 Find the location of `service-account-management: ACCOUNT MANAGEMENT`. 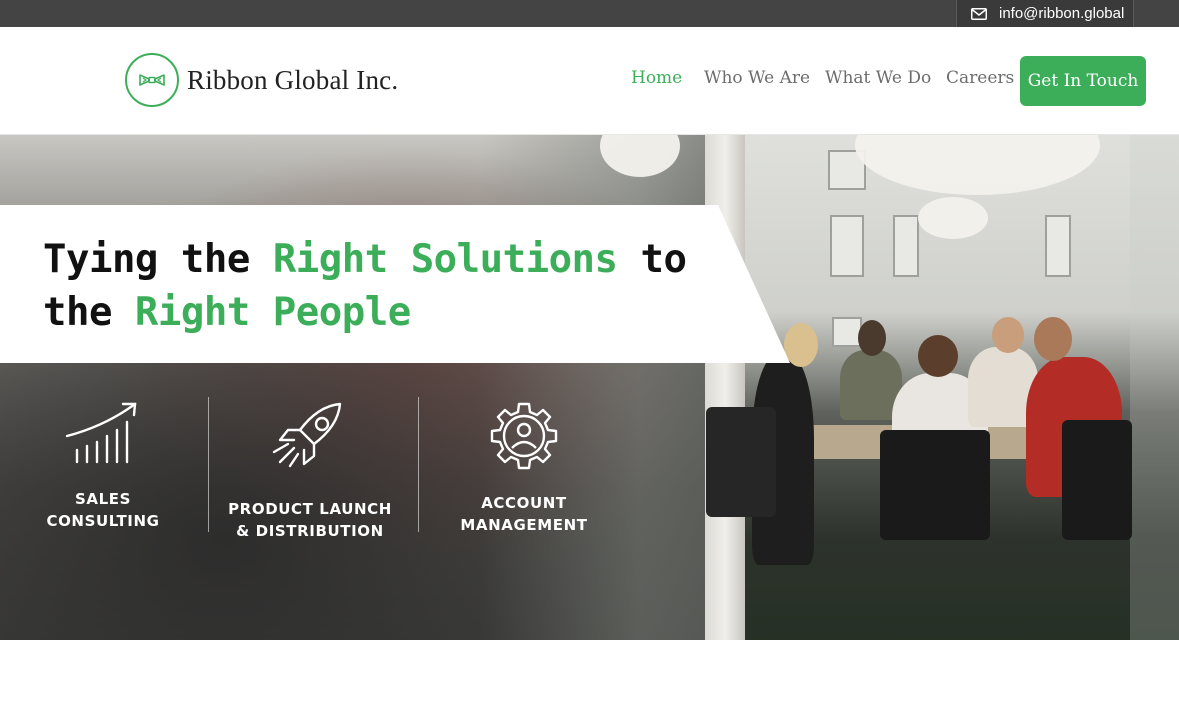

service-account-management: ACCOUNT MANAGEMENT is located at coordinates (524, 468).